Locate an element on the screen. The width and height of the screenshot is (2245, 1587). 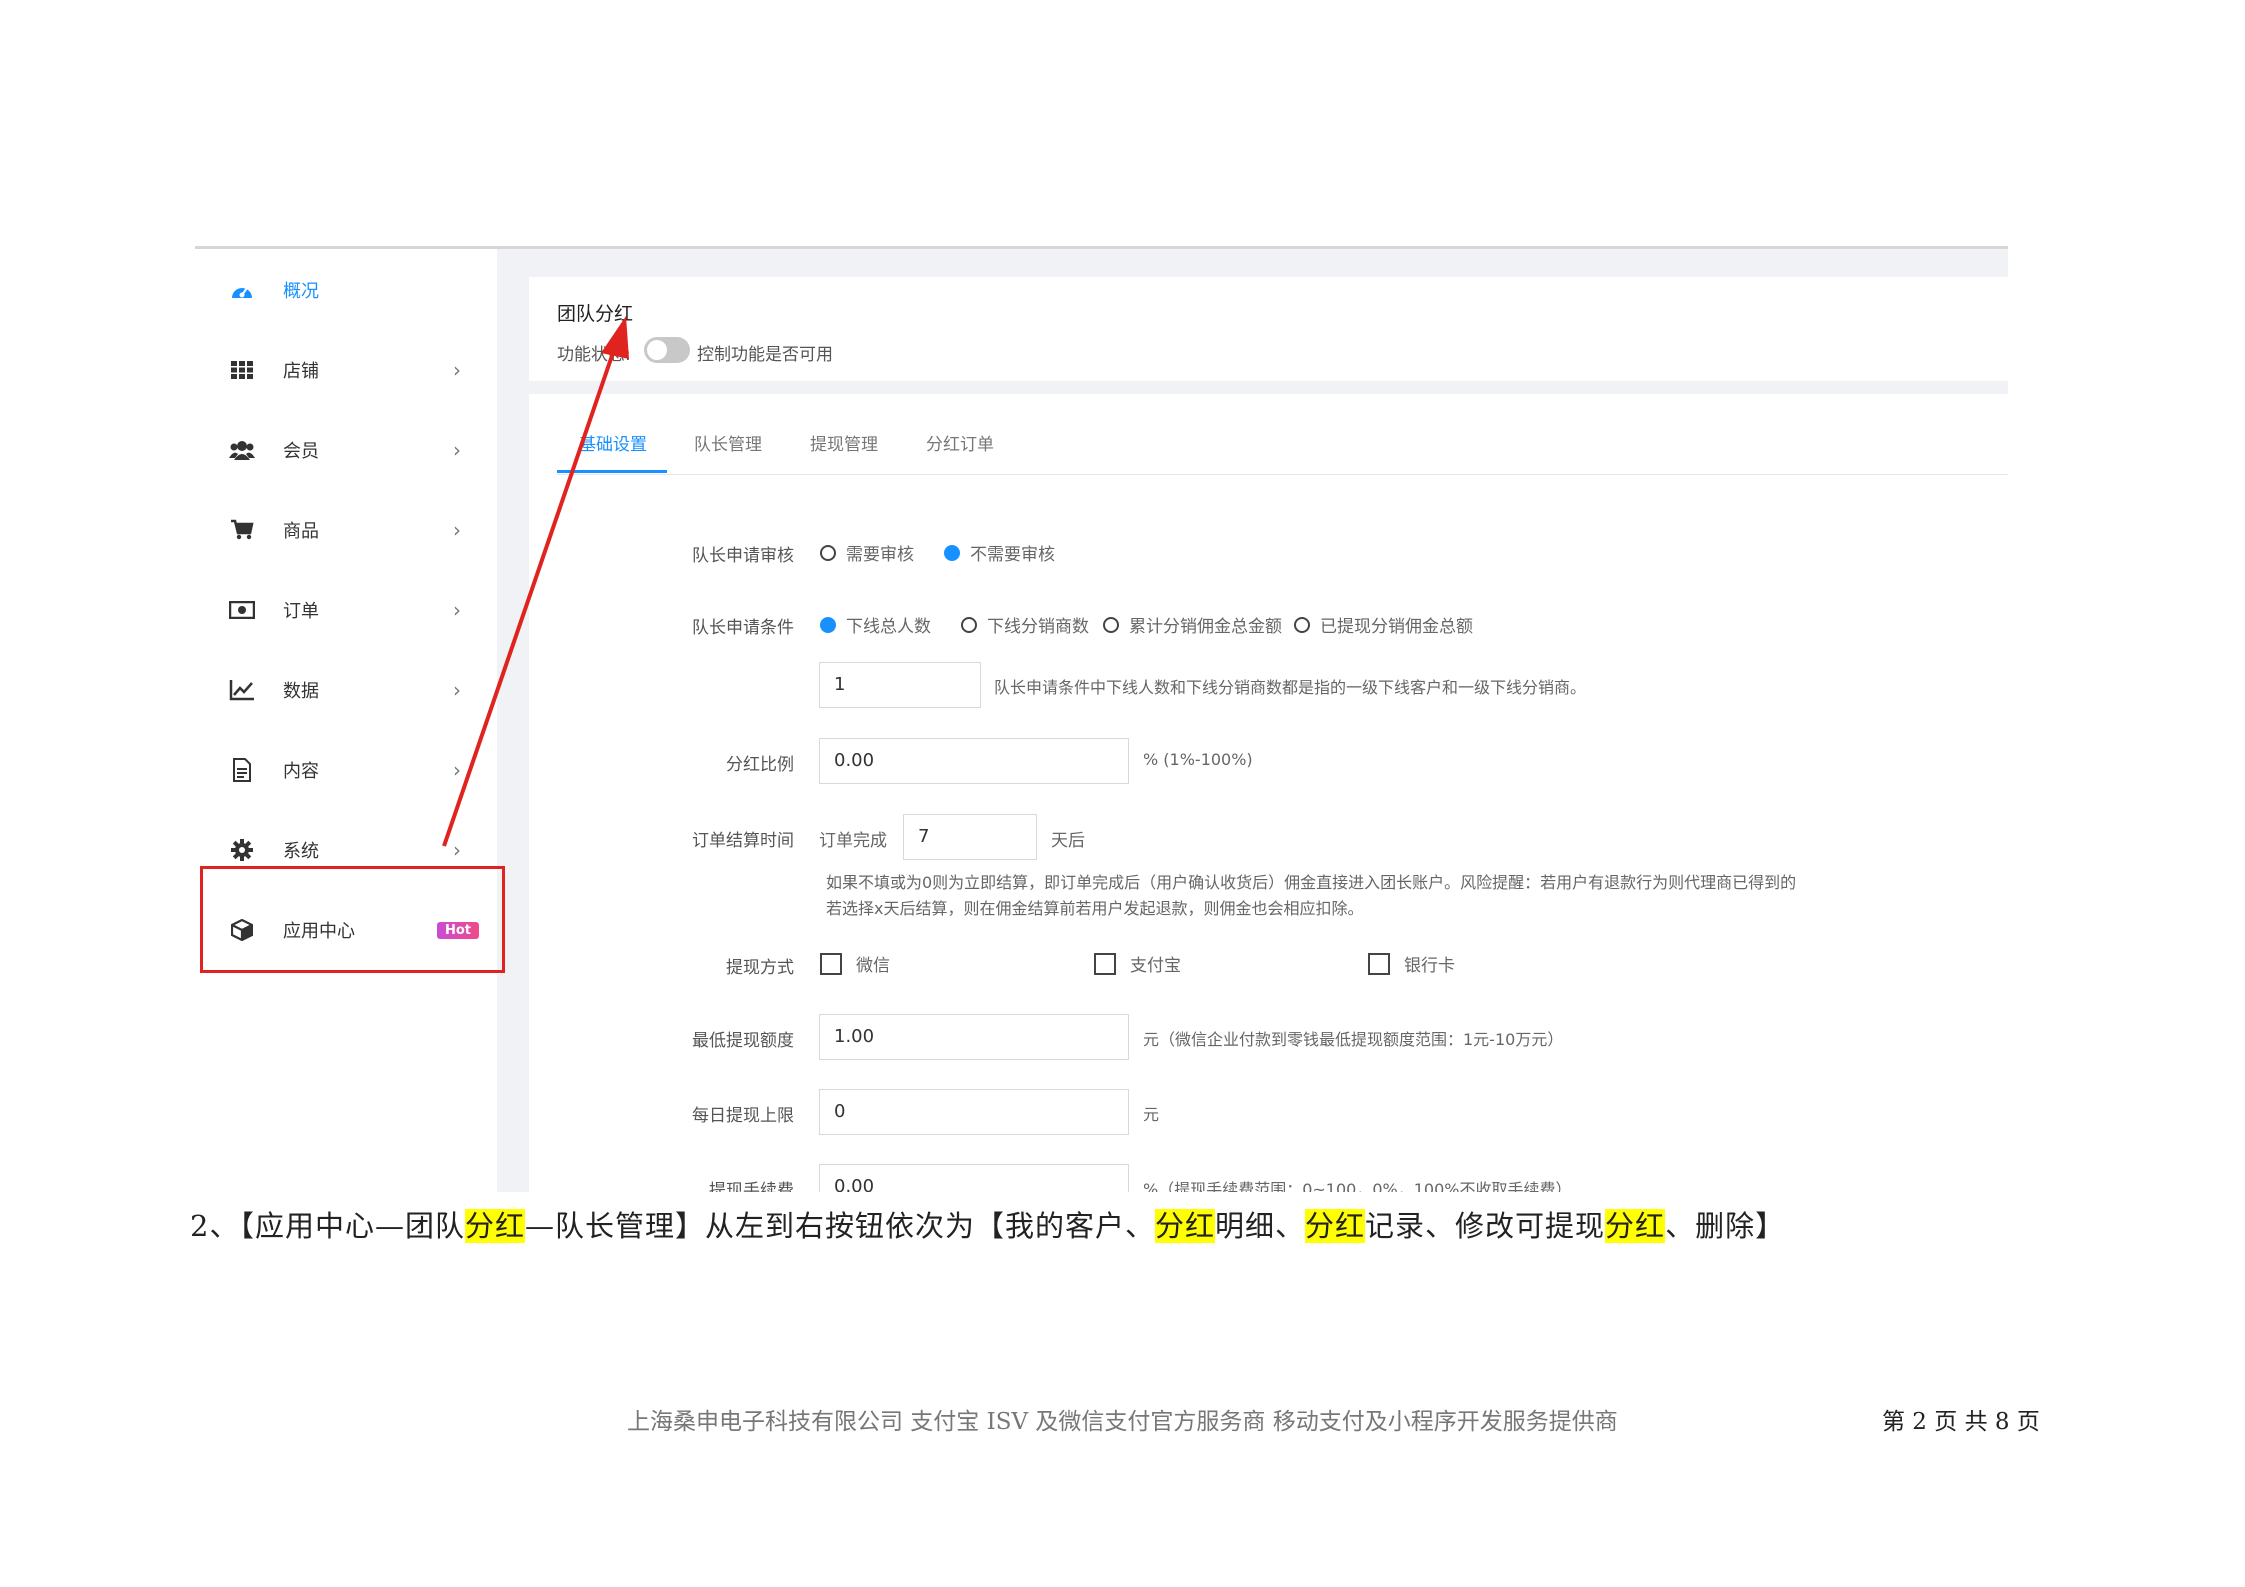
text-segment: 记录、修改可提现 is located at coordinates (1485, 1226).